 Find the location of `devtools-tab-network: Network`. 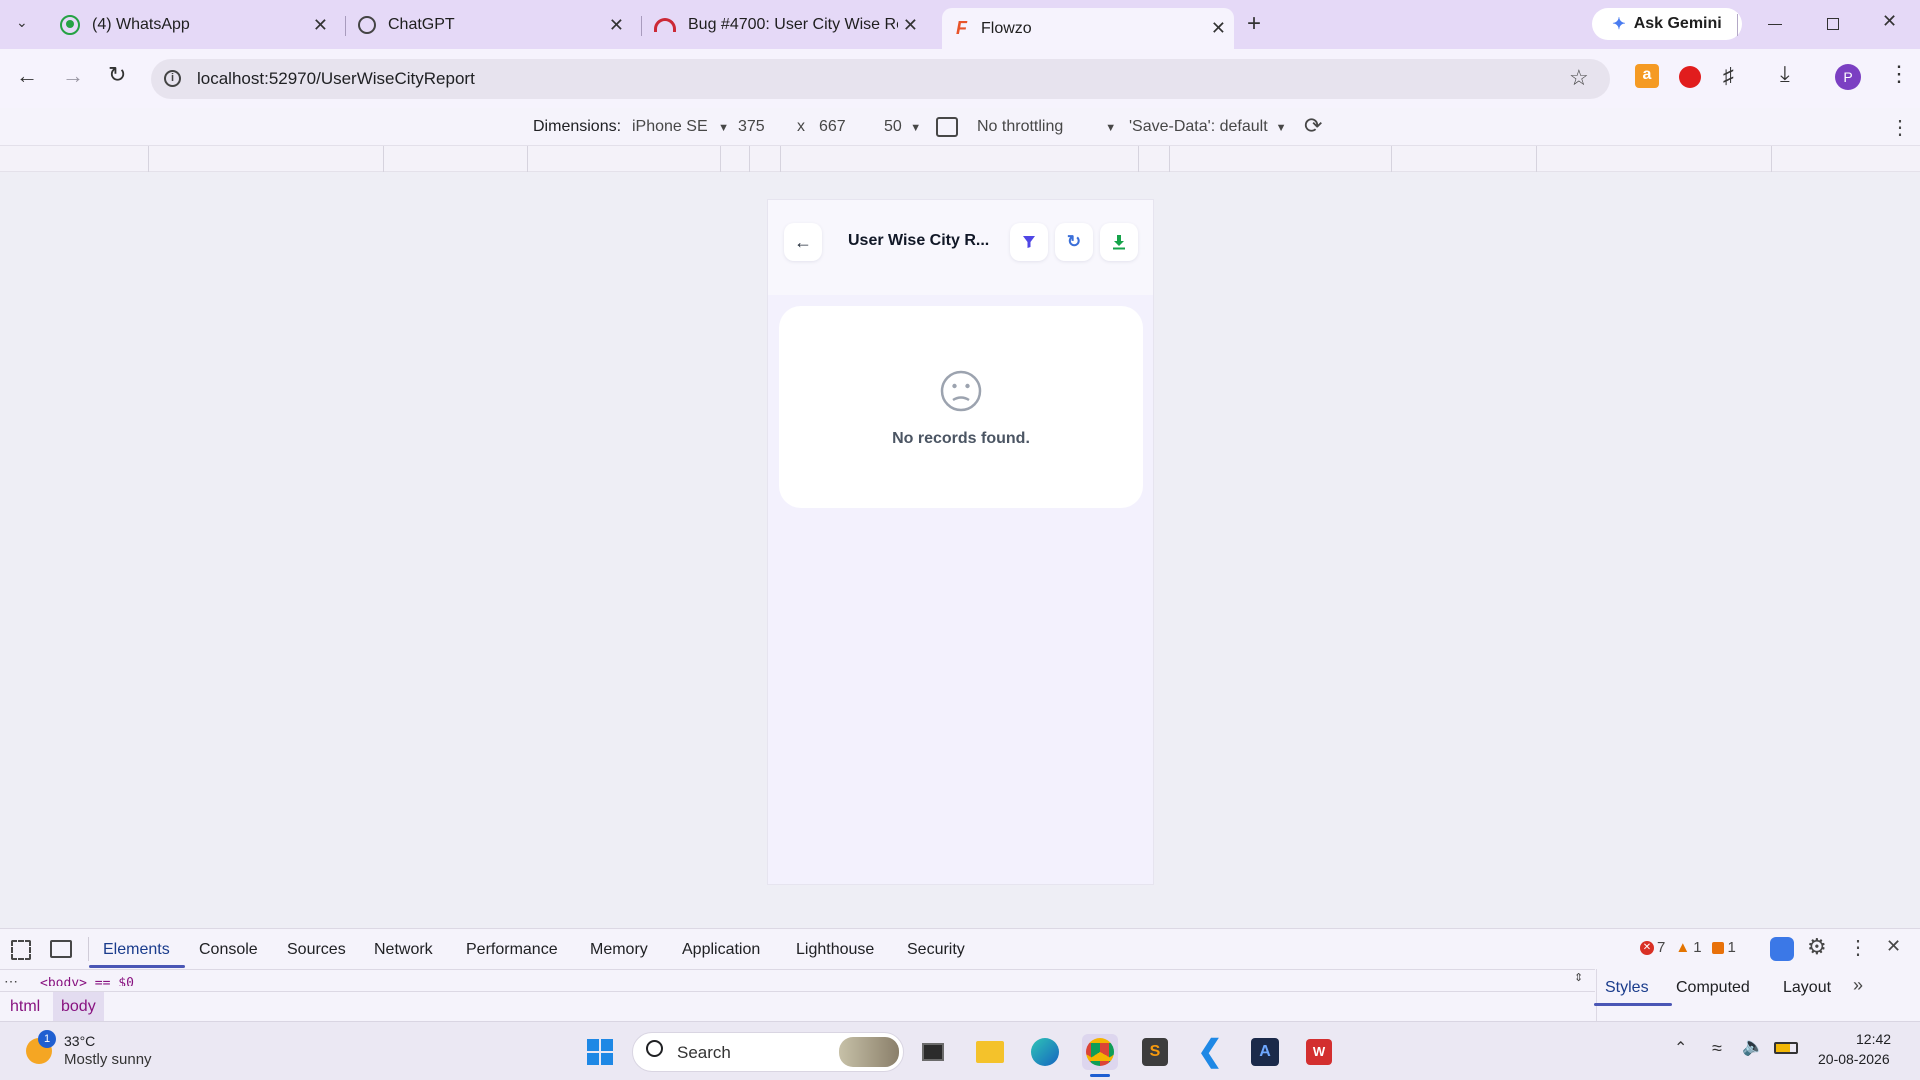

devtools-tab-network: Network is located at coordinates (403, 950).